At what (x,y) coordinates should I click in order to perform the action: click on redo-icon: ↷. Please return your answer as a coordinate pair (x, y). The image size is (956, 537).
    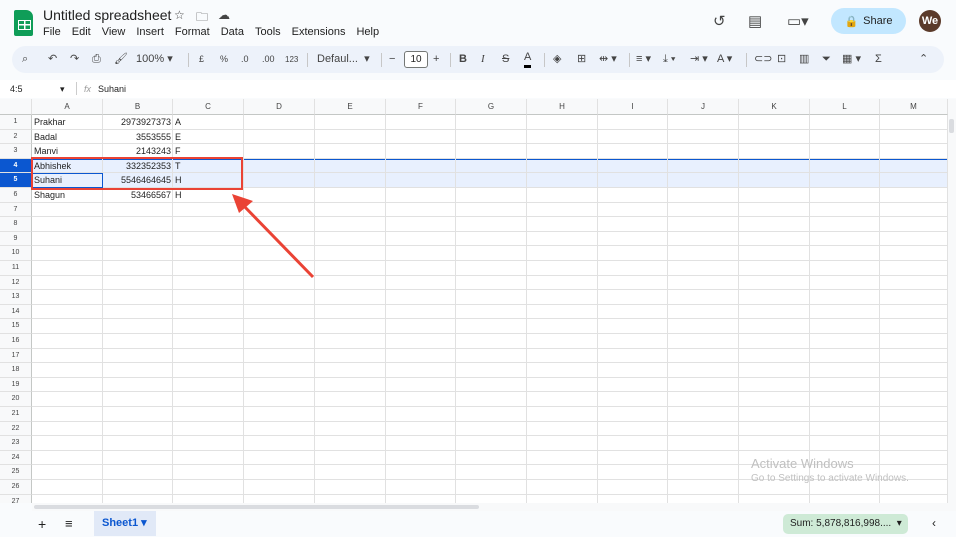
    Looking at the image, I should click on (74, 59).